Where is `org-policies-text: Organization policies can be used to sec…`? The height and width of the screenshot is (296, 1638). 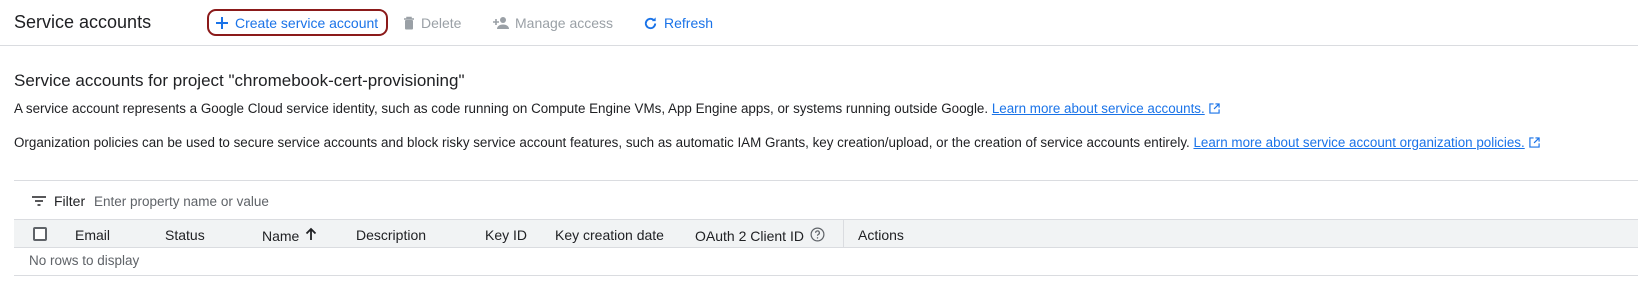 org-policies-text: Organization policies can be used to sec… is located at coordinates (604, 142).